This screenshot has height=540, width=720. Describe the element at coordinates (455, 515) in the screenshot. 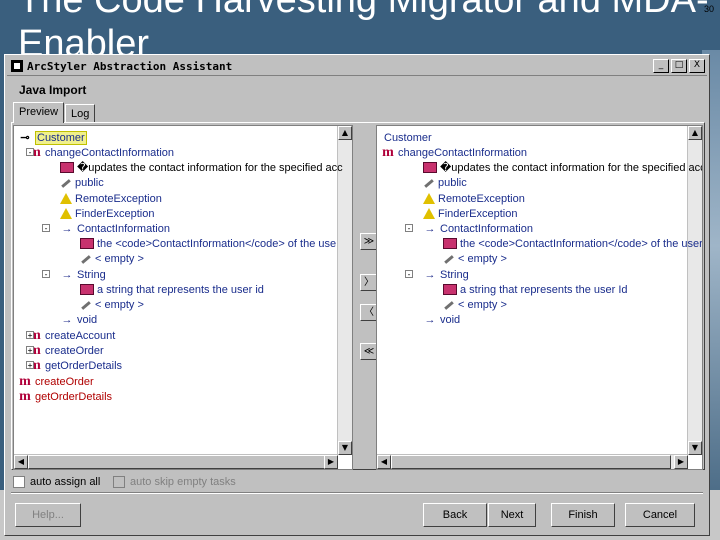

I see `back-button: Back` at that location.